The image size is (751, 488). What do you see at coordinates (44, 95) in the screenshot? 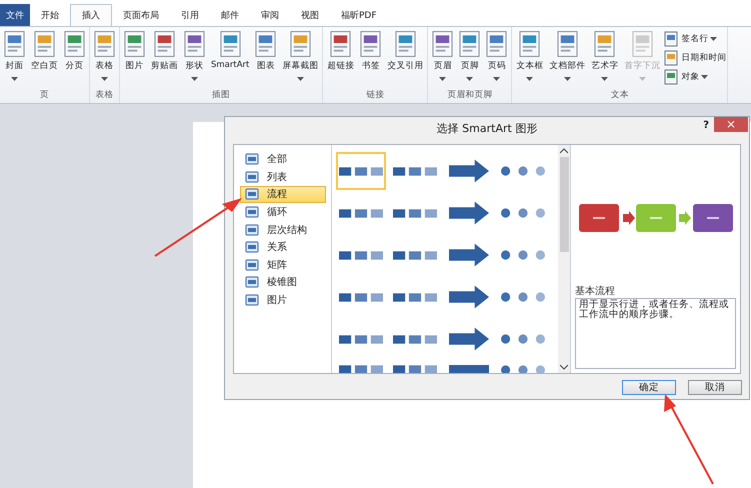
I see `group-label: 页` at bounding box center [44, 95].